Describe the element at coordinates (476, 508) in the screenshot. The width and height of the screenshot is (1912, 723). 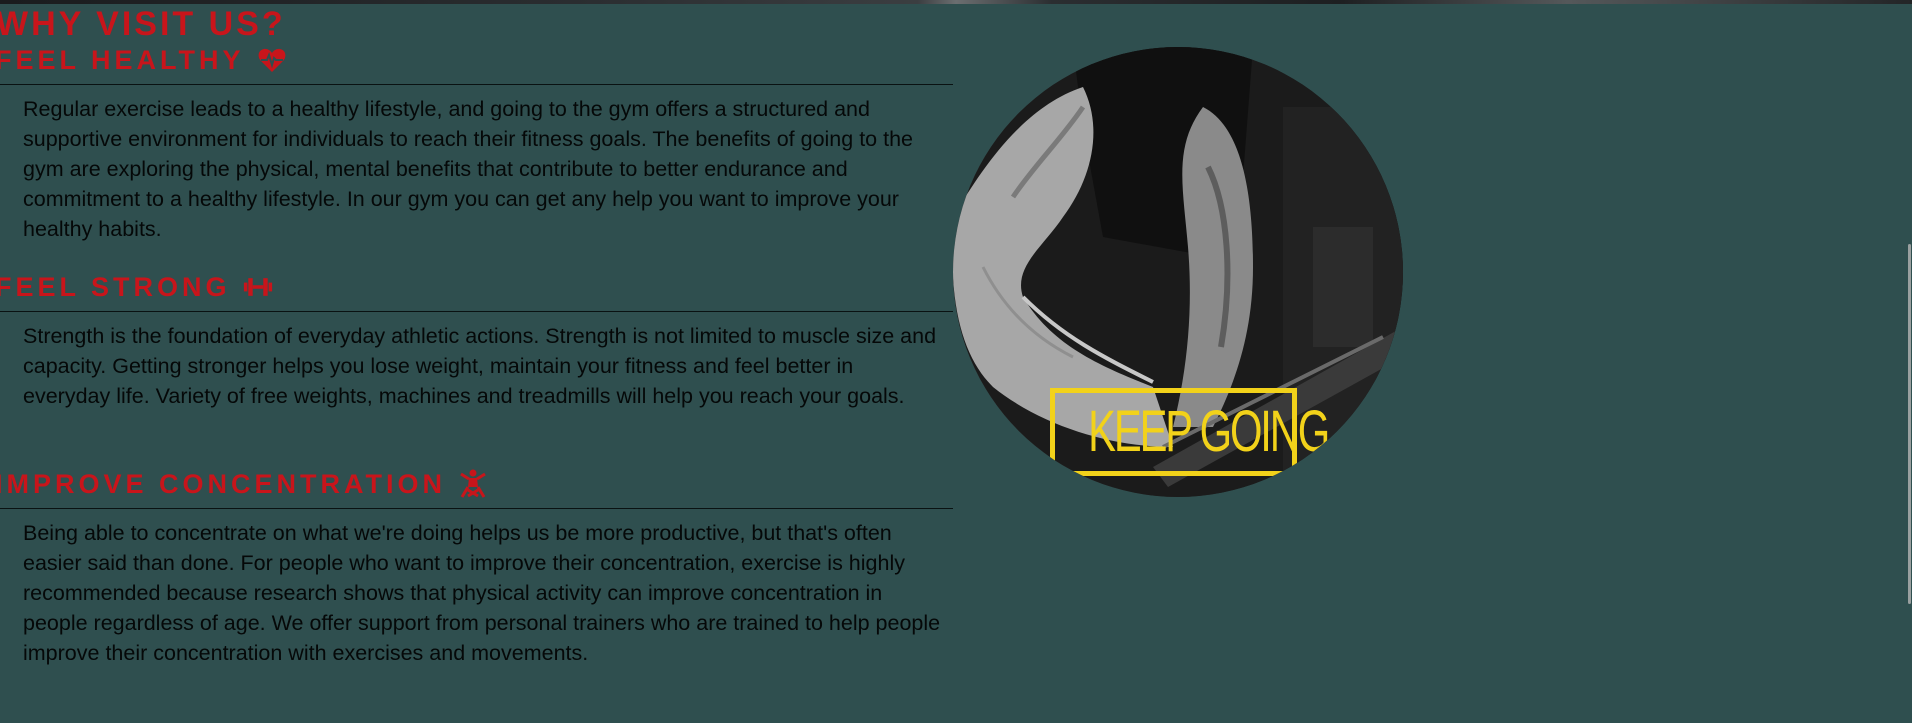
I see `improve-concentration-divider` at that location.